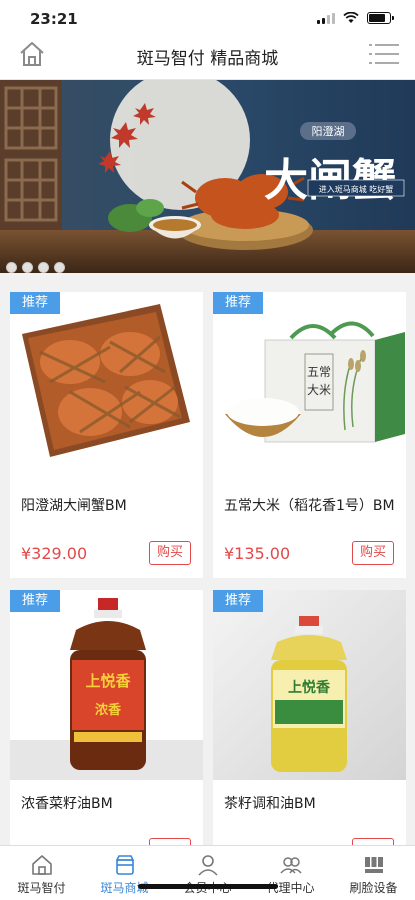 This screenshot has width=415, height=900. Describe the element at coordinates (384, 54) in the screenshot. I see `menu-icon` at that location.